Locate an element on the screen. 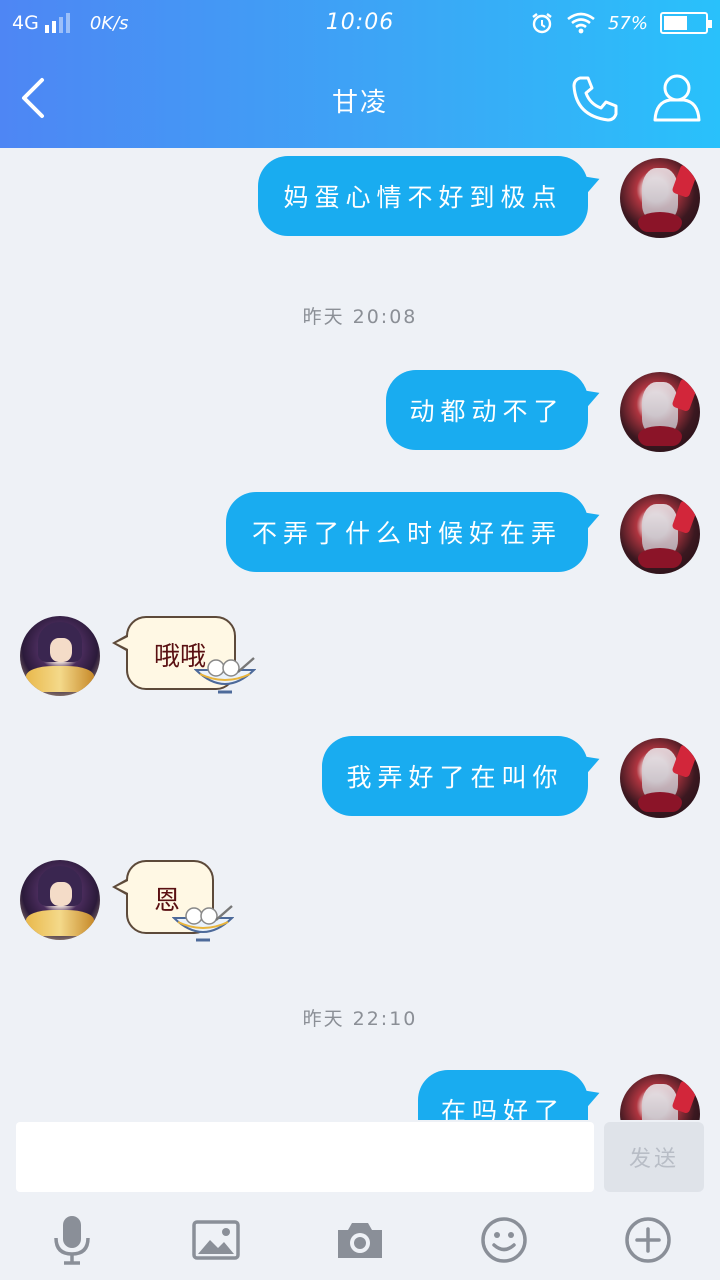 This screenshot has height=1280, width=720. message-bubble: 动都动不了 is located at coordinates (487, 410).